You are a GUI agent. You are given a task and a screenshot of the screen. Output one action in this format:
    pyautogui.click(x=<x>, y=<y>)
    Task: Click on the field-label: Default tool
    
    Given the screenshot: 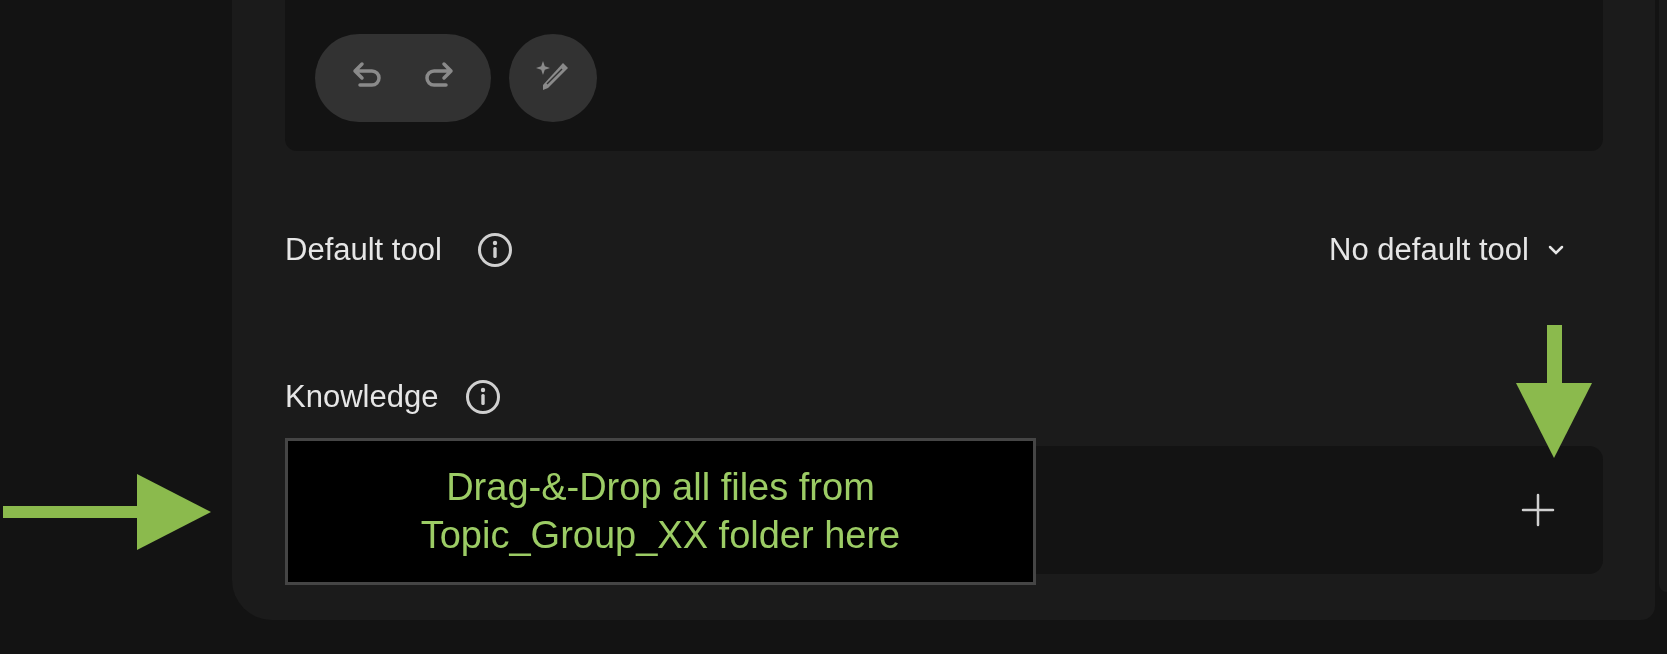 What is the action you would take?
    pyautogui.click(x=363, y=250)
    